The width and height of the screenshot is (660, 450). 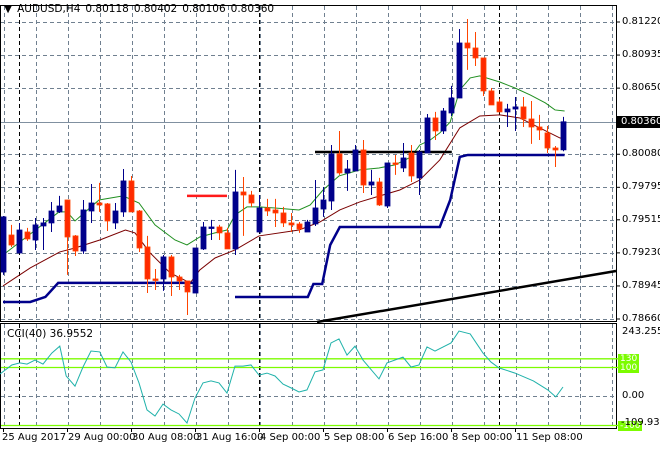 I want to click on price-label: 0.81220, so click(x=641, y=21).